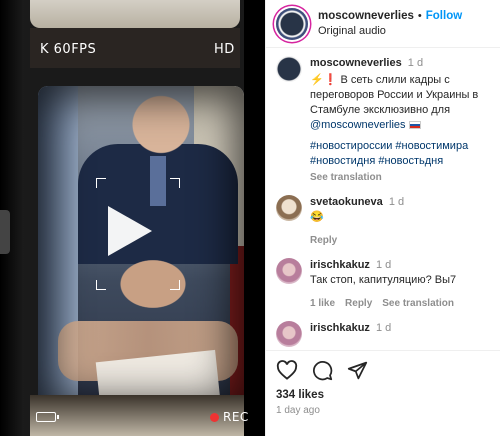  What do you see at coordinates (357, 370) in the screenshot?
I see `share-icon` at bounding box center [357, 370].